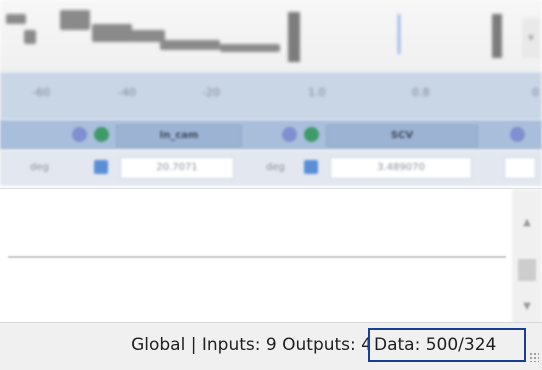 The height and width of the screenshot is (370, 542). What do you see at coordinates (271, 96) in the screenshot?
I see `axis-tick-row: -60 -40 -20 1.0 0.8 0` at bounding box center [271, 96].